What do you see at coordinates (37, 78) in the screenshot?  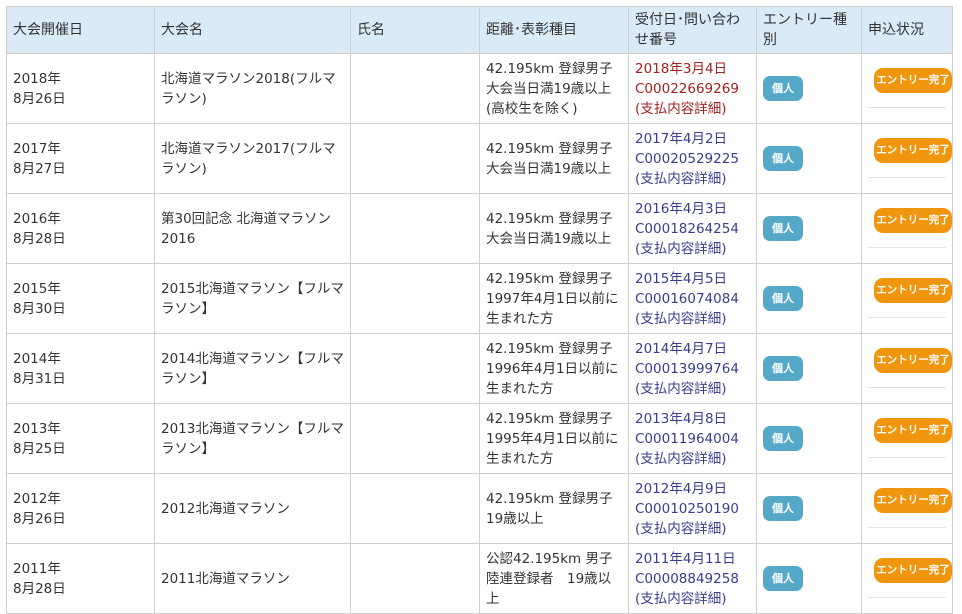 I see `event-date-year: 2018年` at bounding box center [37, 78].